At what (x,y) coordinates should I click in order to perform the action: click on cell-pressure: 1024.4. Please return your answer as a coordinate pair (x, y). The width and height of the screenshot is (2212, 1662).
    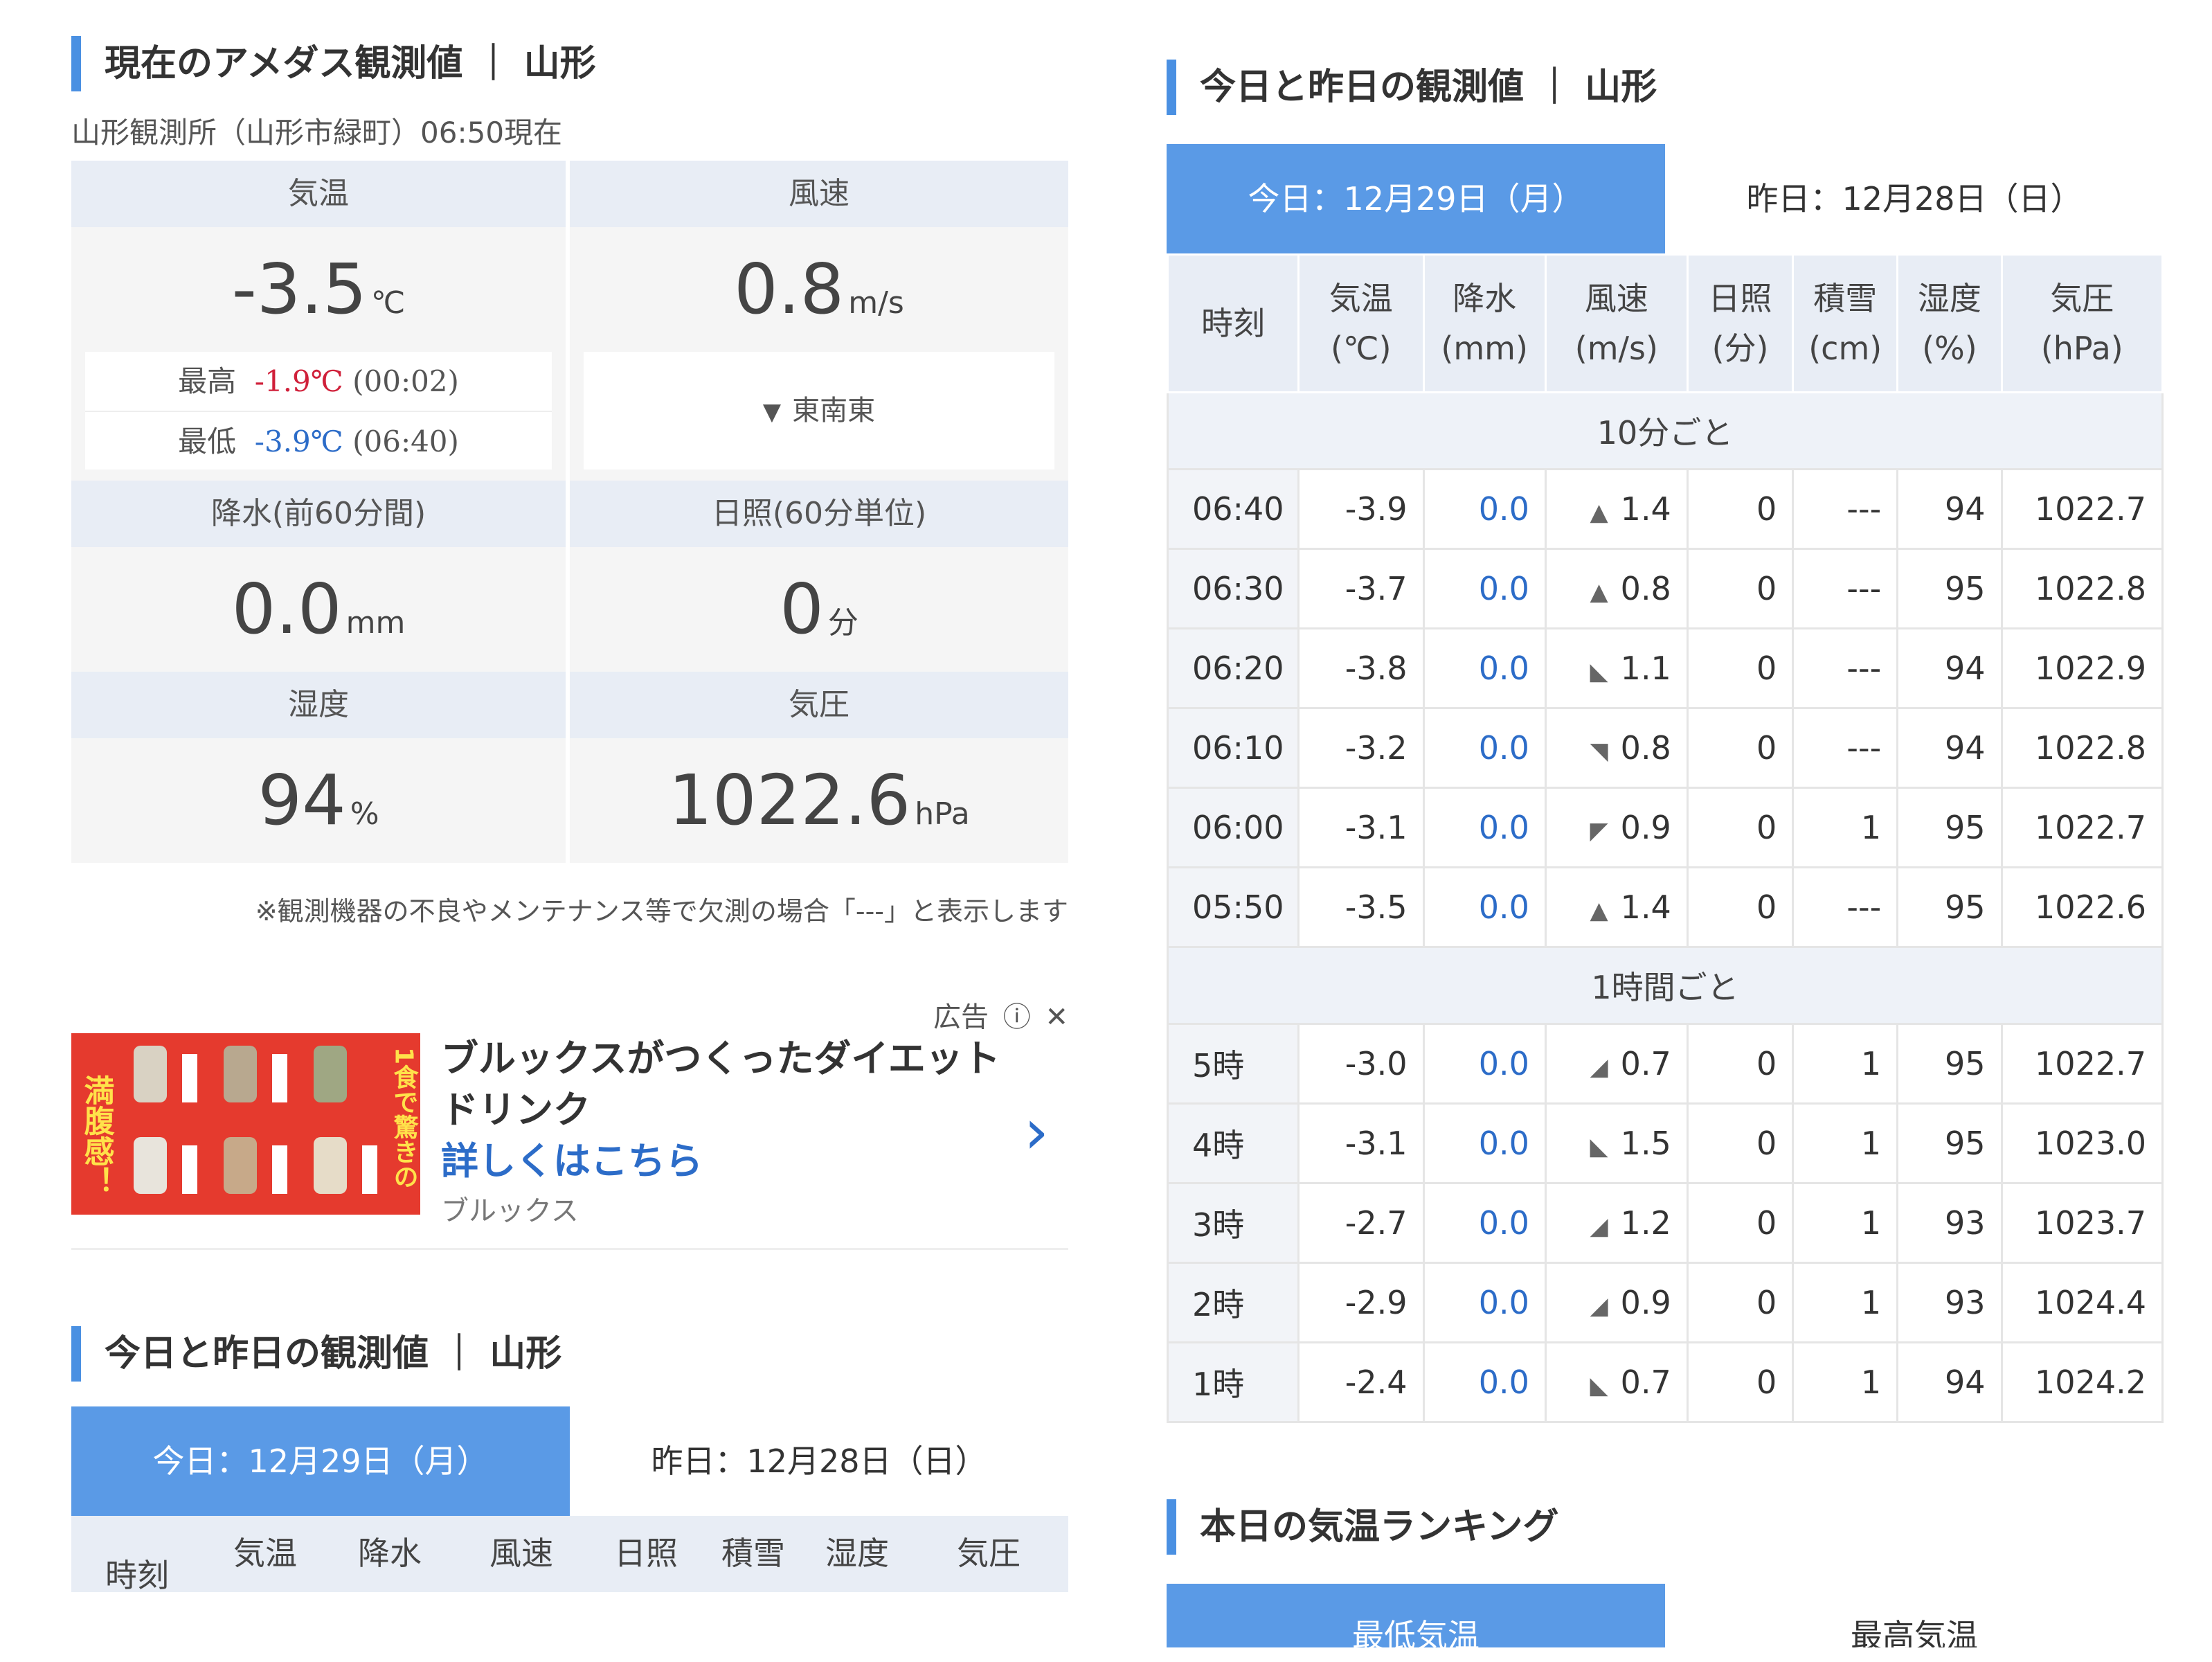
    Looking at the image, I should click on (2082, 1302).